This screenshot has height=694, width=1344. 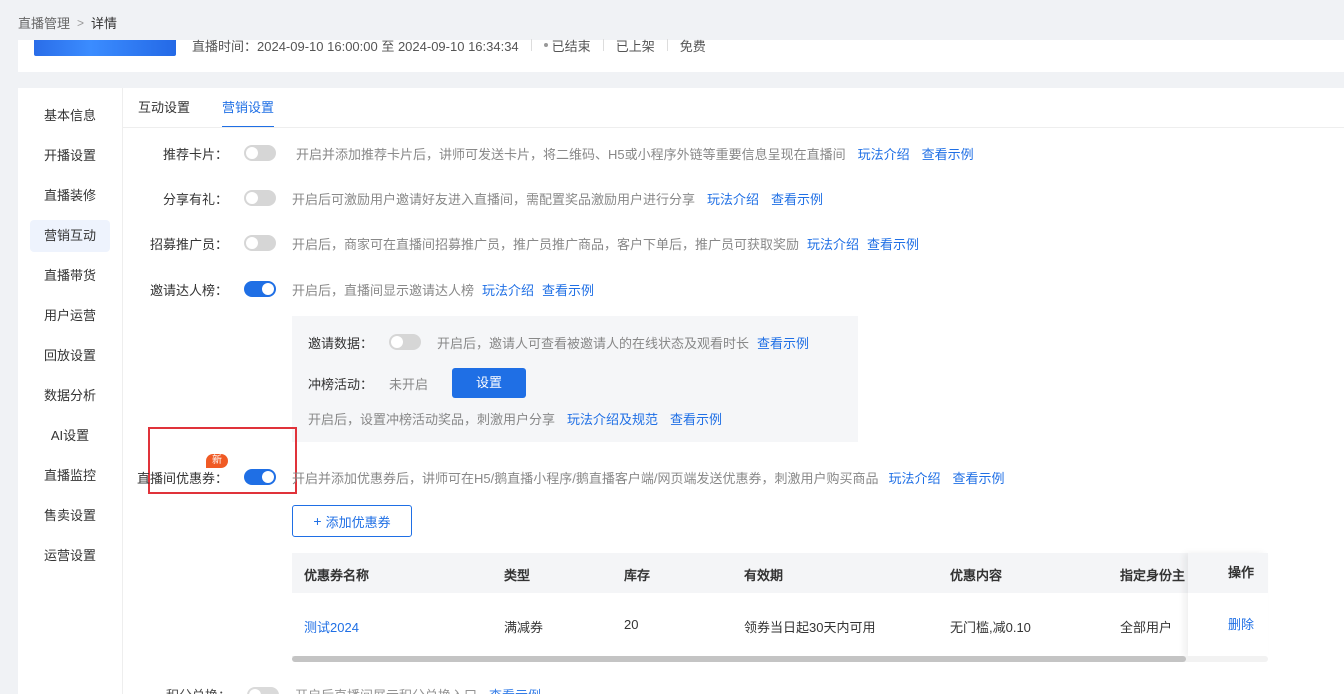 I want to click on rank-activity-example-link: 查看示例, so click(x=696, y=418).